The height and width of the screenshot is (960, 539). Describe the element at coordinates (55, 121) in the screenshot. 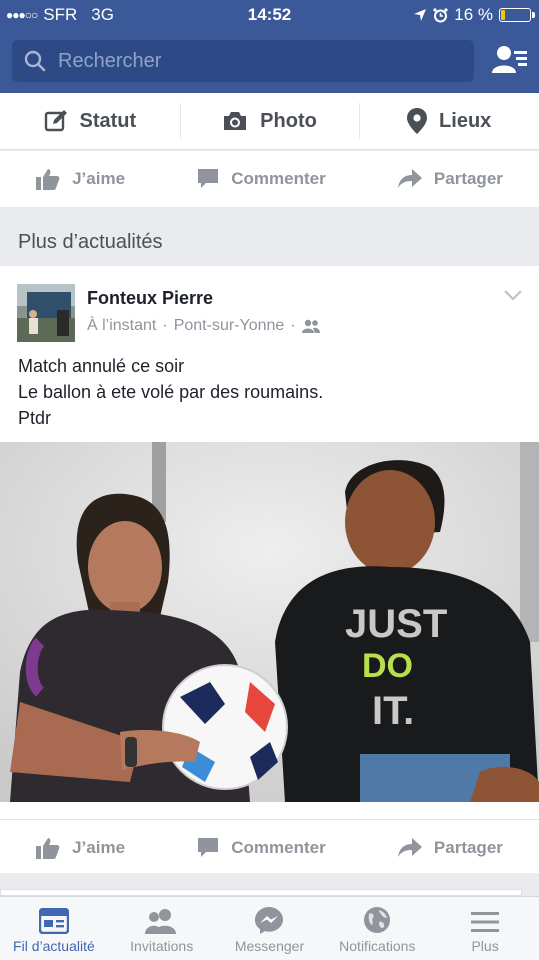

I see `edit-icon` at that location.